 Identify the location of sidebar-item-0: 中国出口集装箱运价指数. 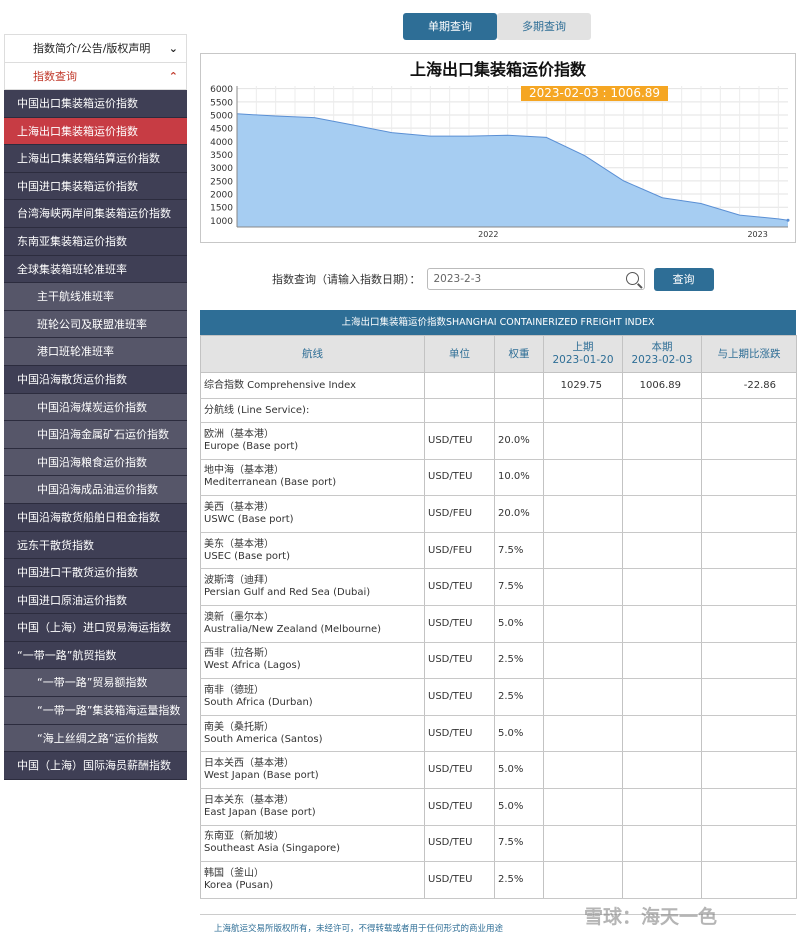
(95, 104).